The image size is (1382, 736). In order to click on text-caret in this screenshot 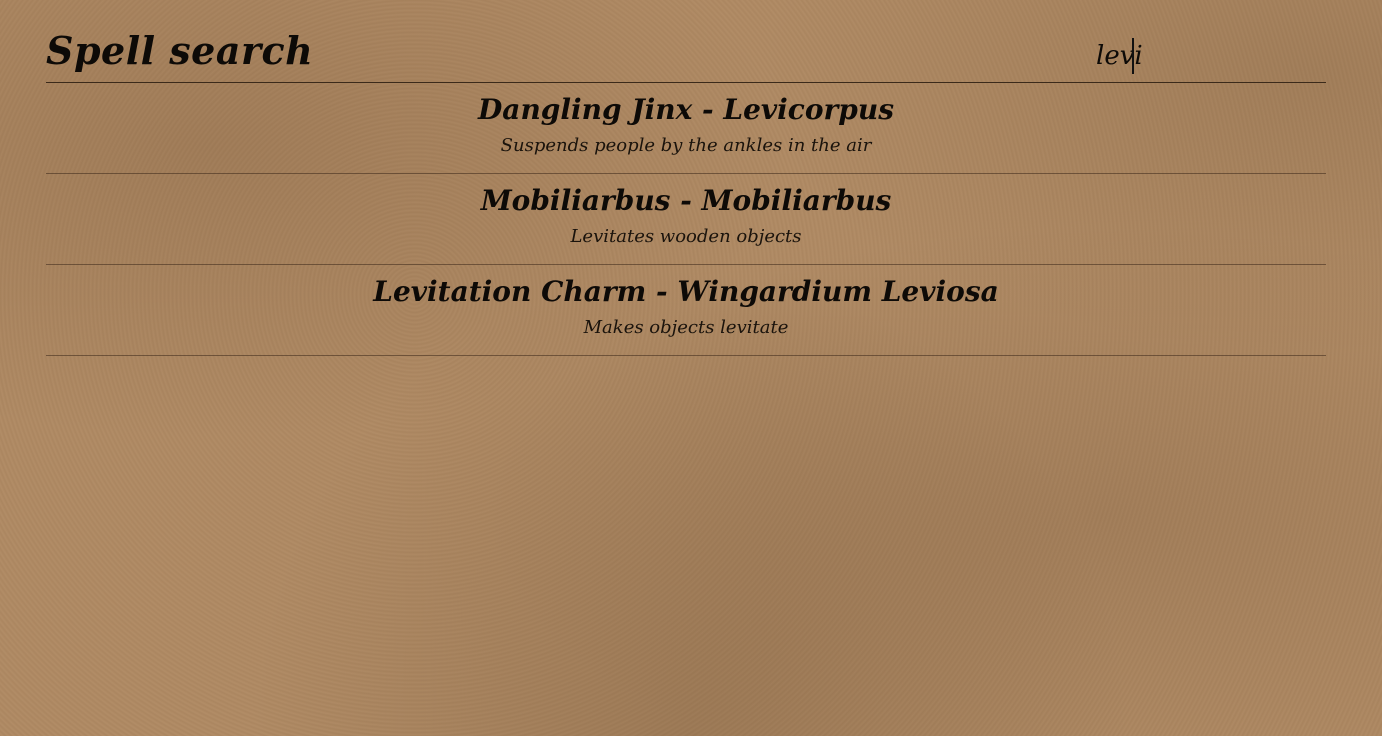, I will do `click(1133, 56)`.